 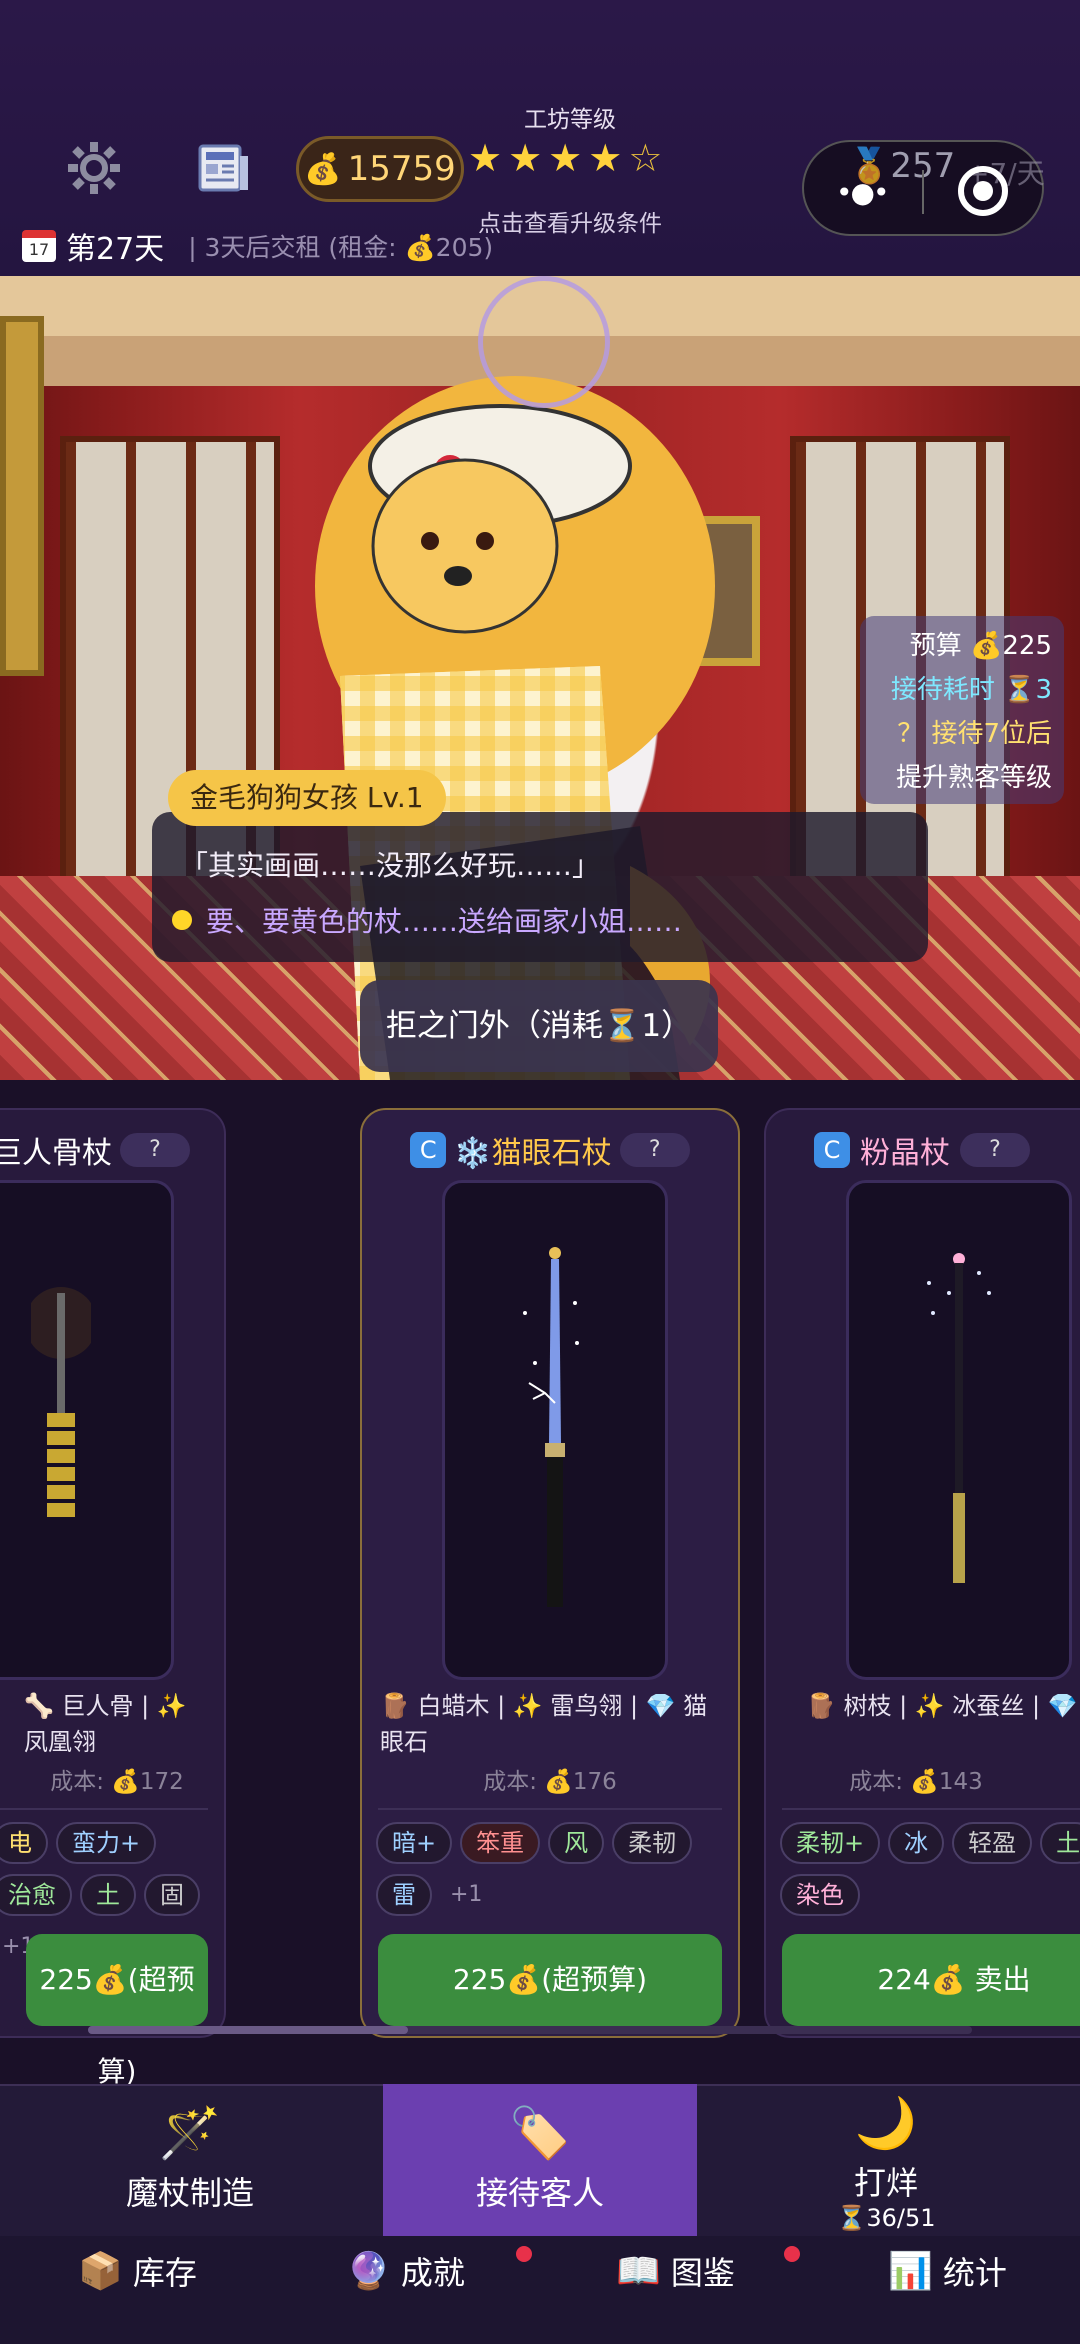 I want to click on nav-label: 库存, so click(x=164, y=2273).